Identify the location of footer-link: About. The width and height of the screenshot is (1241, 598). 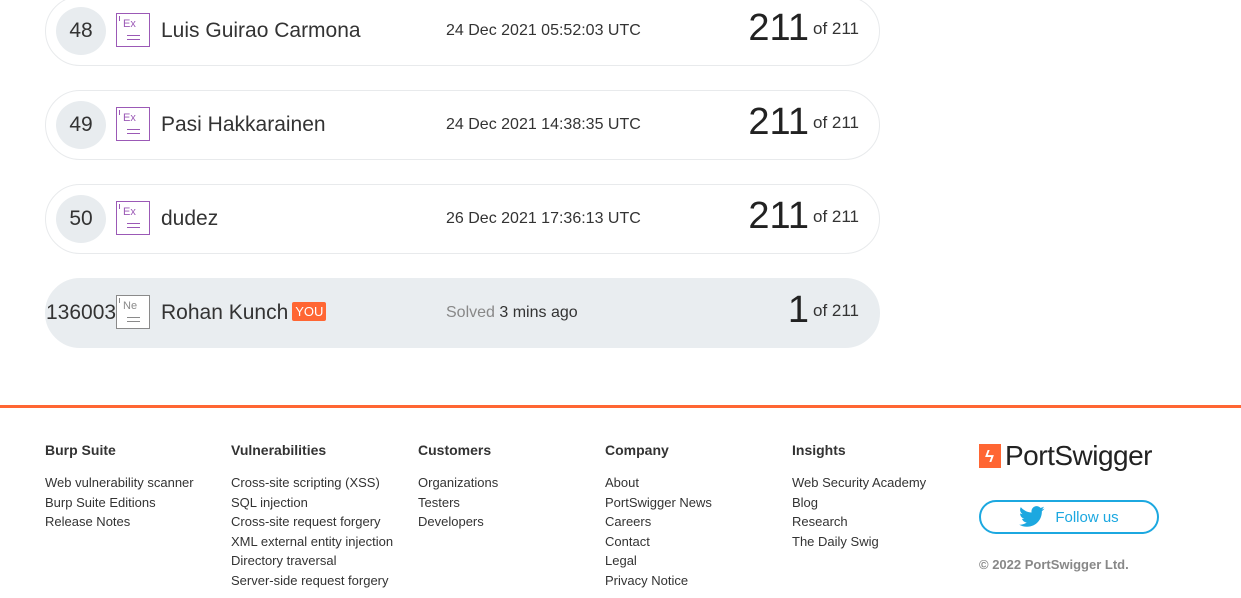
(658, 483).